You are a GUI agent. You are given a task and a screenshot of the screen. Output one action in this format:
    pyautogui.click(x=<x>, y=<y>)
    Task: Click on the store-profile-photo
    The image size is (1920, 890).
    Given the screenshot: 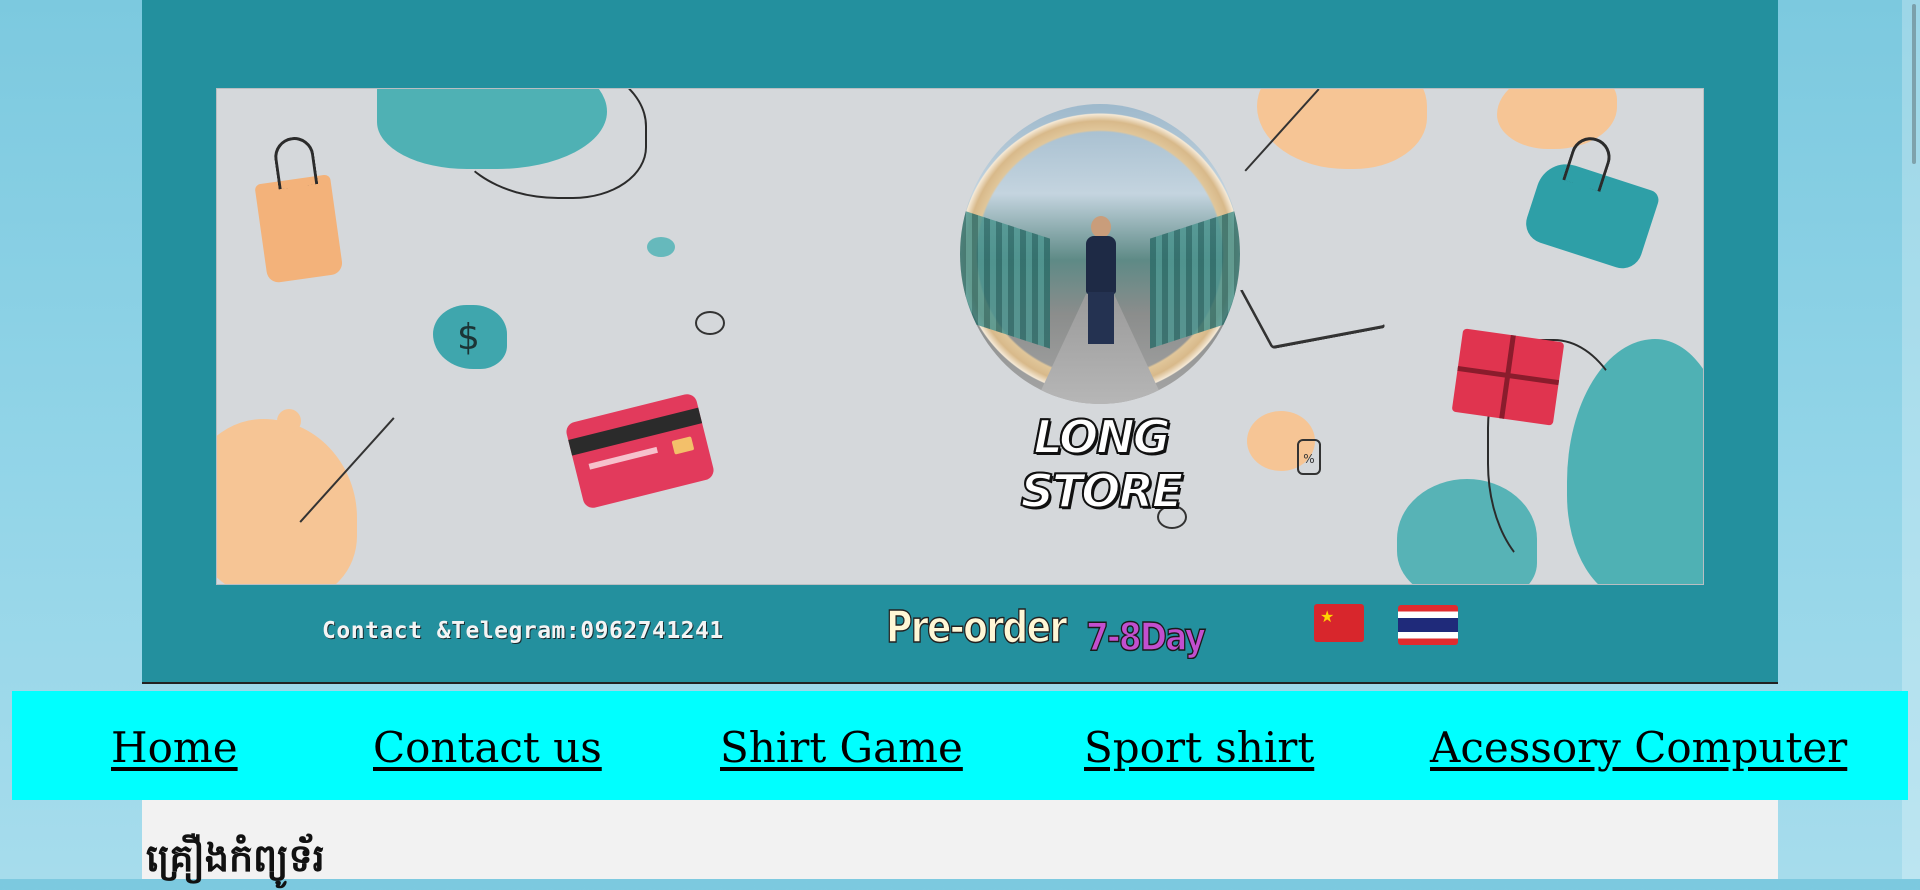 What is the action you would take?
    pyautogui.click(x=1100, y=254)
    